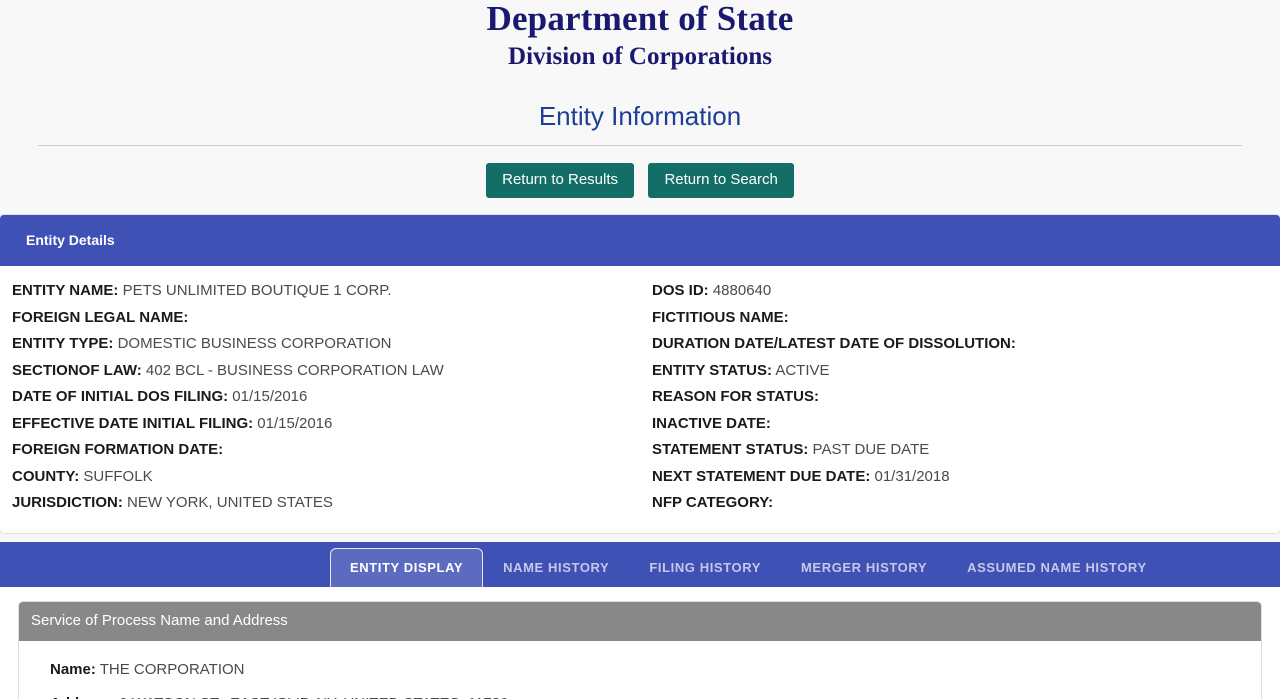 This screenshot has width=1280, height=699. What do you see at coordinates (705, 567) in the screenshot?
I see `tab-filing-history: FILING HISTORY` at bounding box center [705, 567].